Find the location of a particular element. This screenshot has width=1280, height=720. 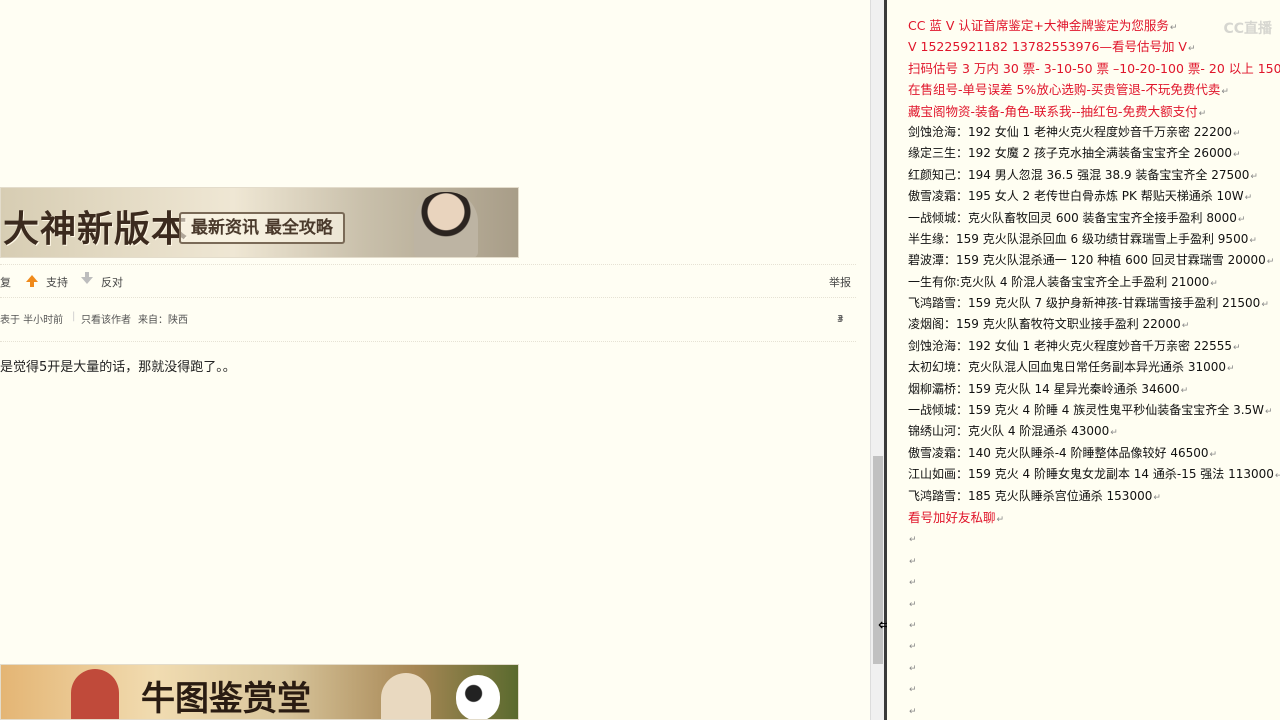

document-line: 碧波潭：159 克火队混杀通一 120 种植 600 回灵甘霖瑞雪 20000↵ is located at coordinates (1094, 260).